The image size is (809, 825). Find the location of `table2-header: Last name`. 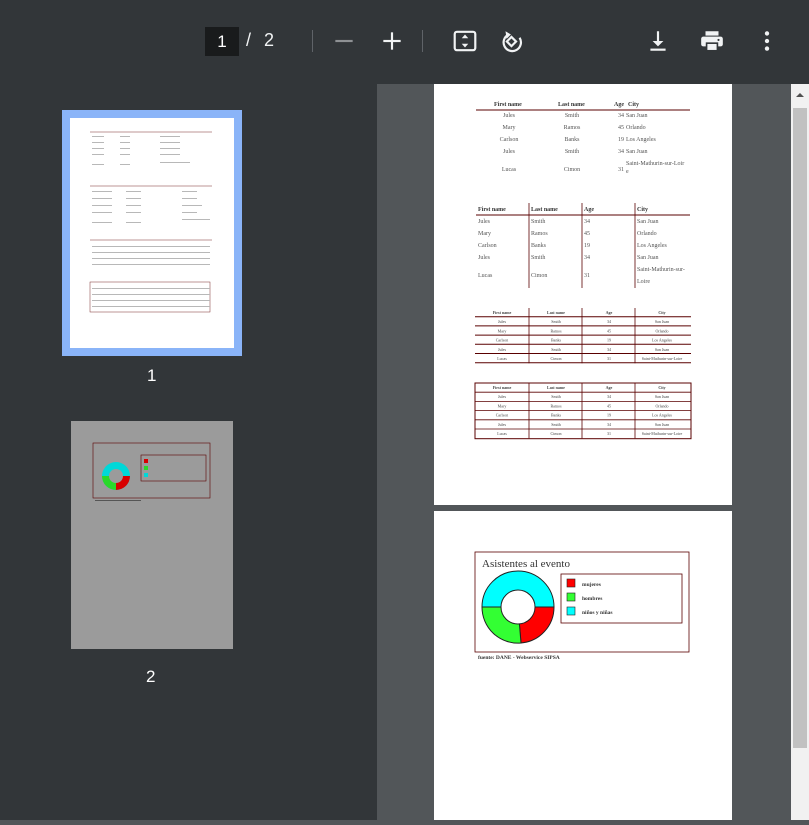

table2-header: Last name is located at coordinates (544, 210).